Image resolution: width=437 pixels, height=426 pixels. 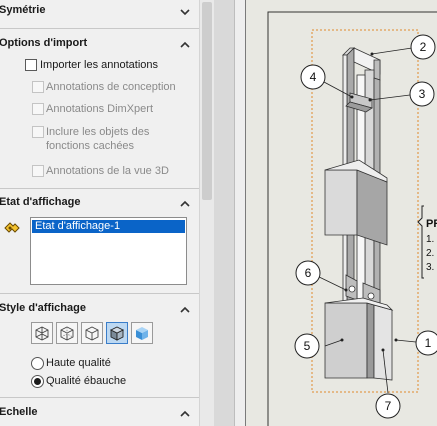 I want to click on section-header-etat-affichage: Etat d'affichage, so click(x=99, y=204).